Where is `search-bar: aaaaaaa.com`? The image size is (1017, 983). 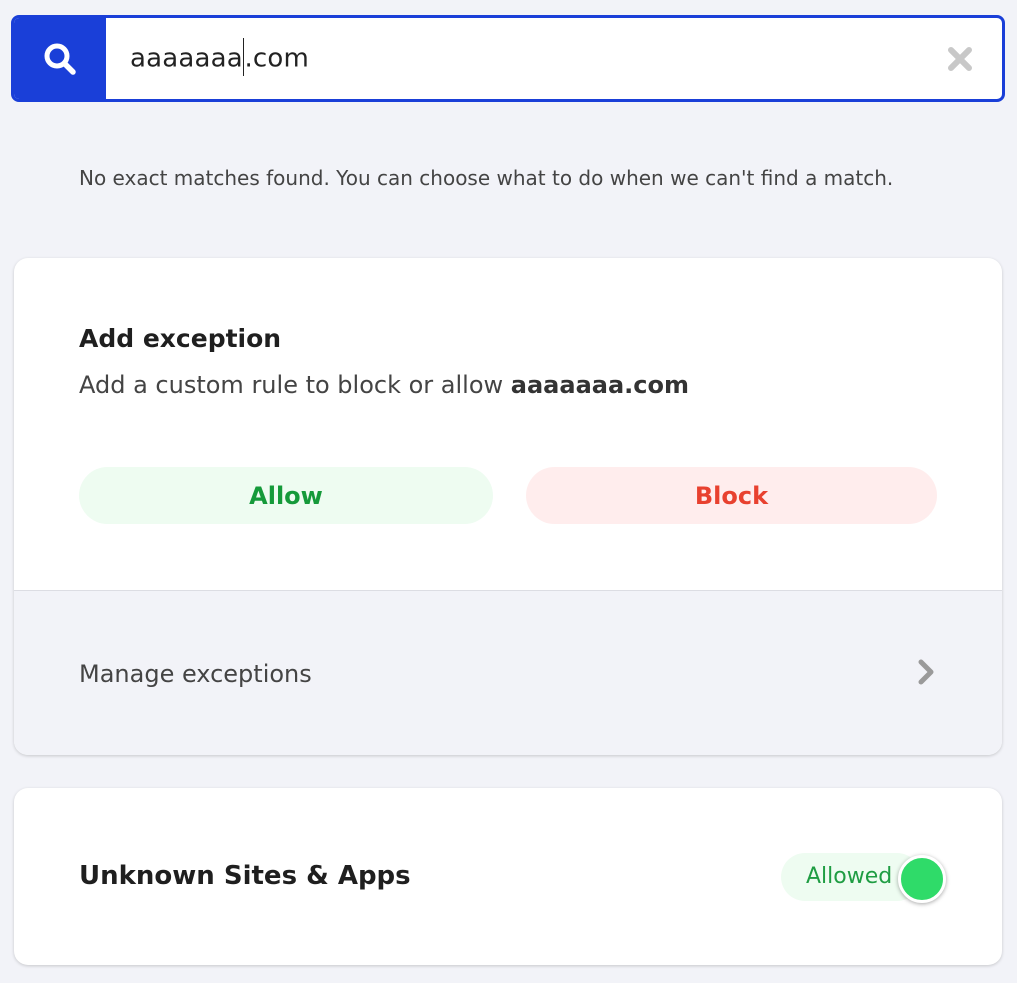
search-bar: aaaaaaa.com is located at coordinates (508, 58).